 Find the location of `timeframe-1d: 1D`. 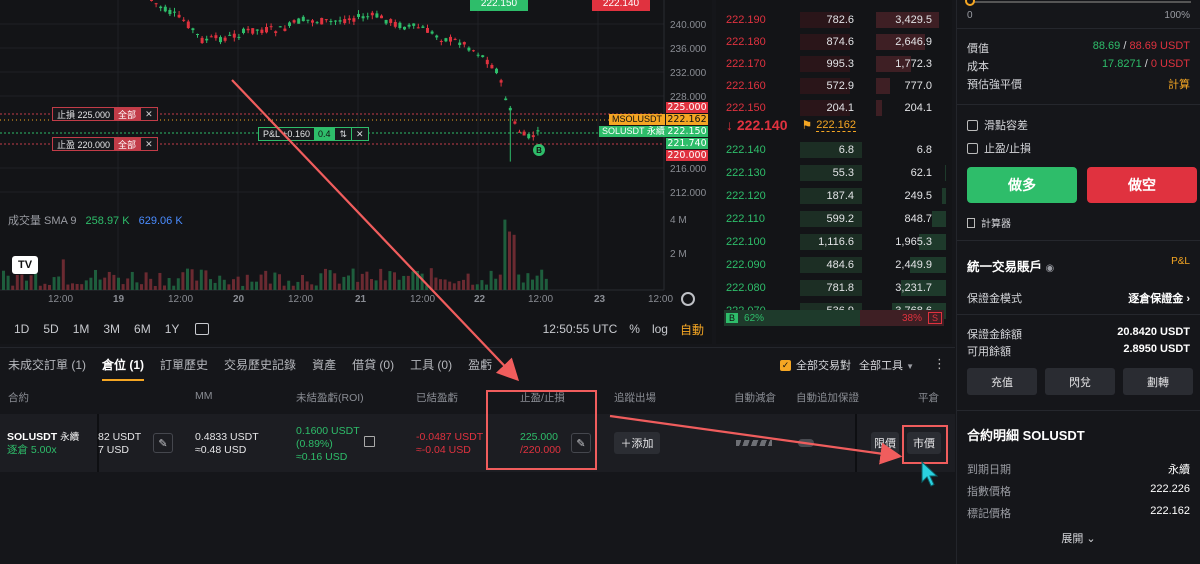

timeframe-1d: 1D is located at coordinates (21, 329).